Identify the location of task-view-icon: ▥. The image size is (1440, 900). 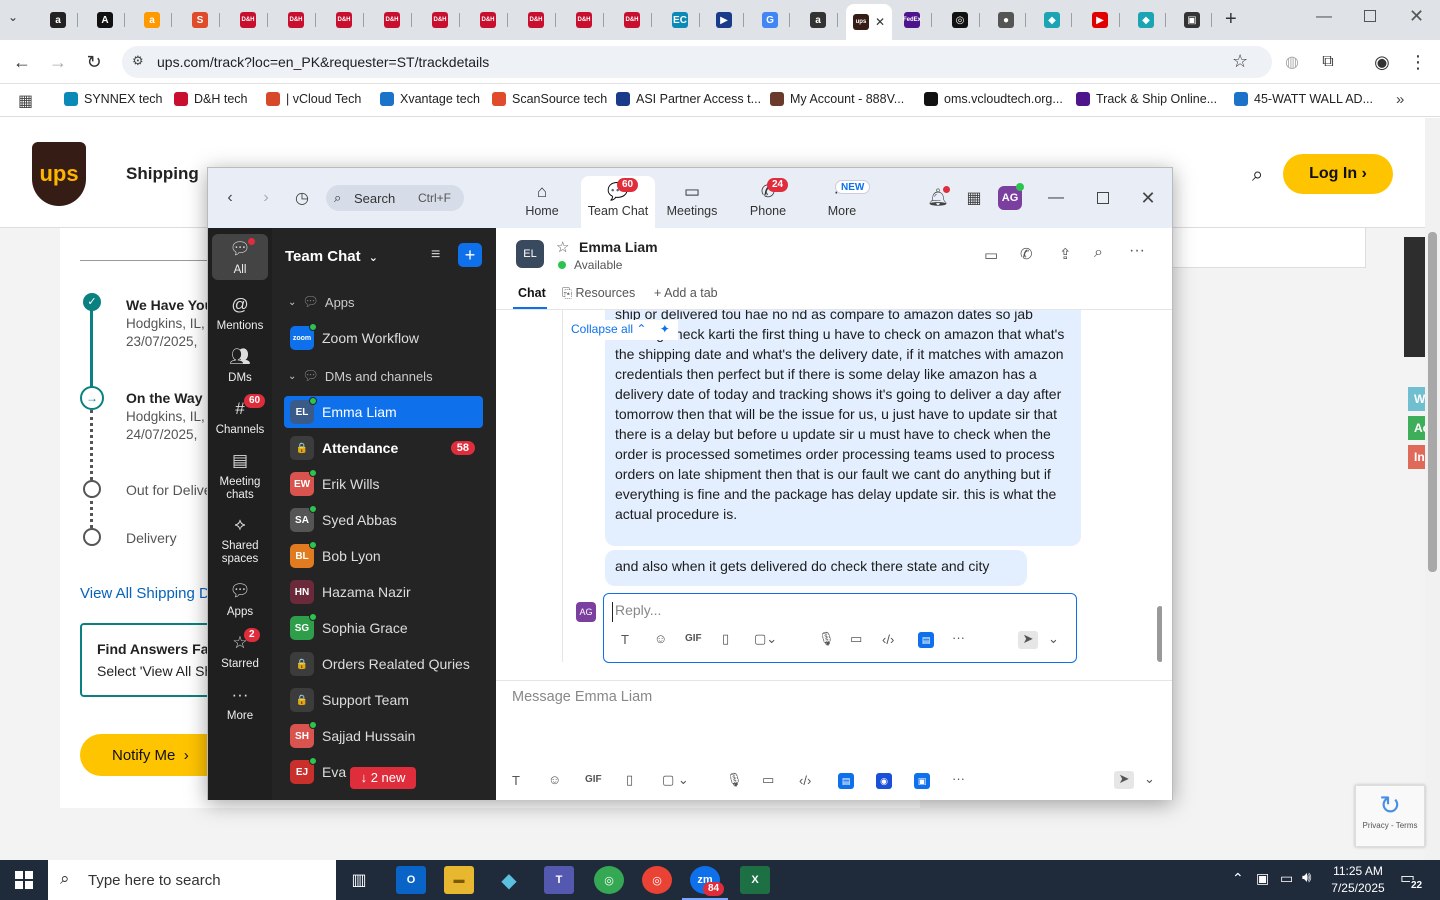
(359, 880).